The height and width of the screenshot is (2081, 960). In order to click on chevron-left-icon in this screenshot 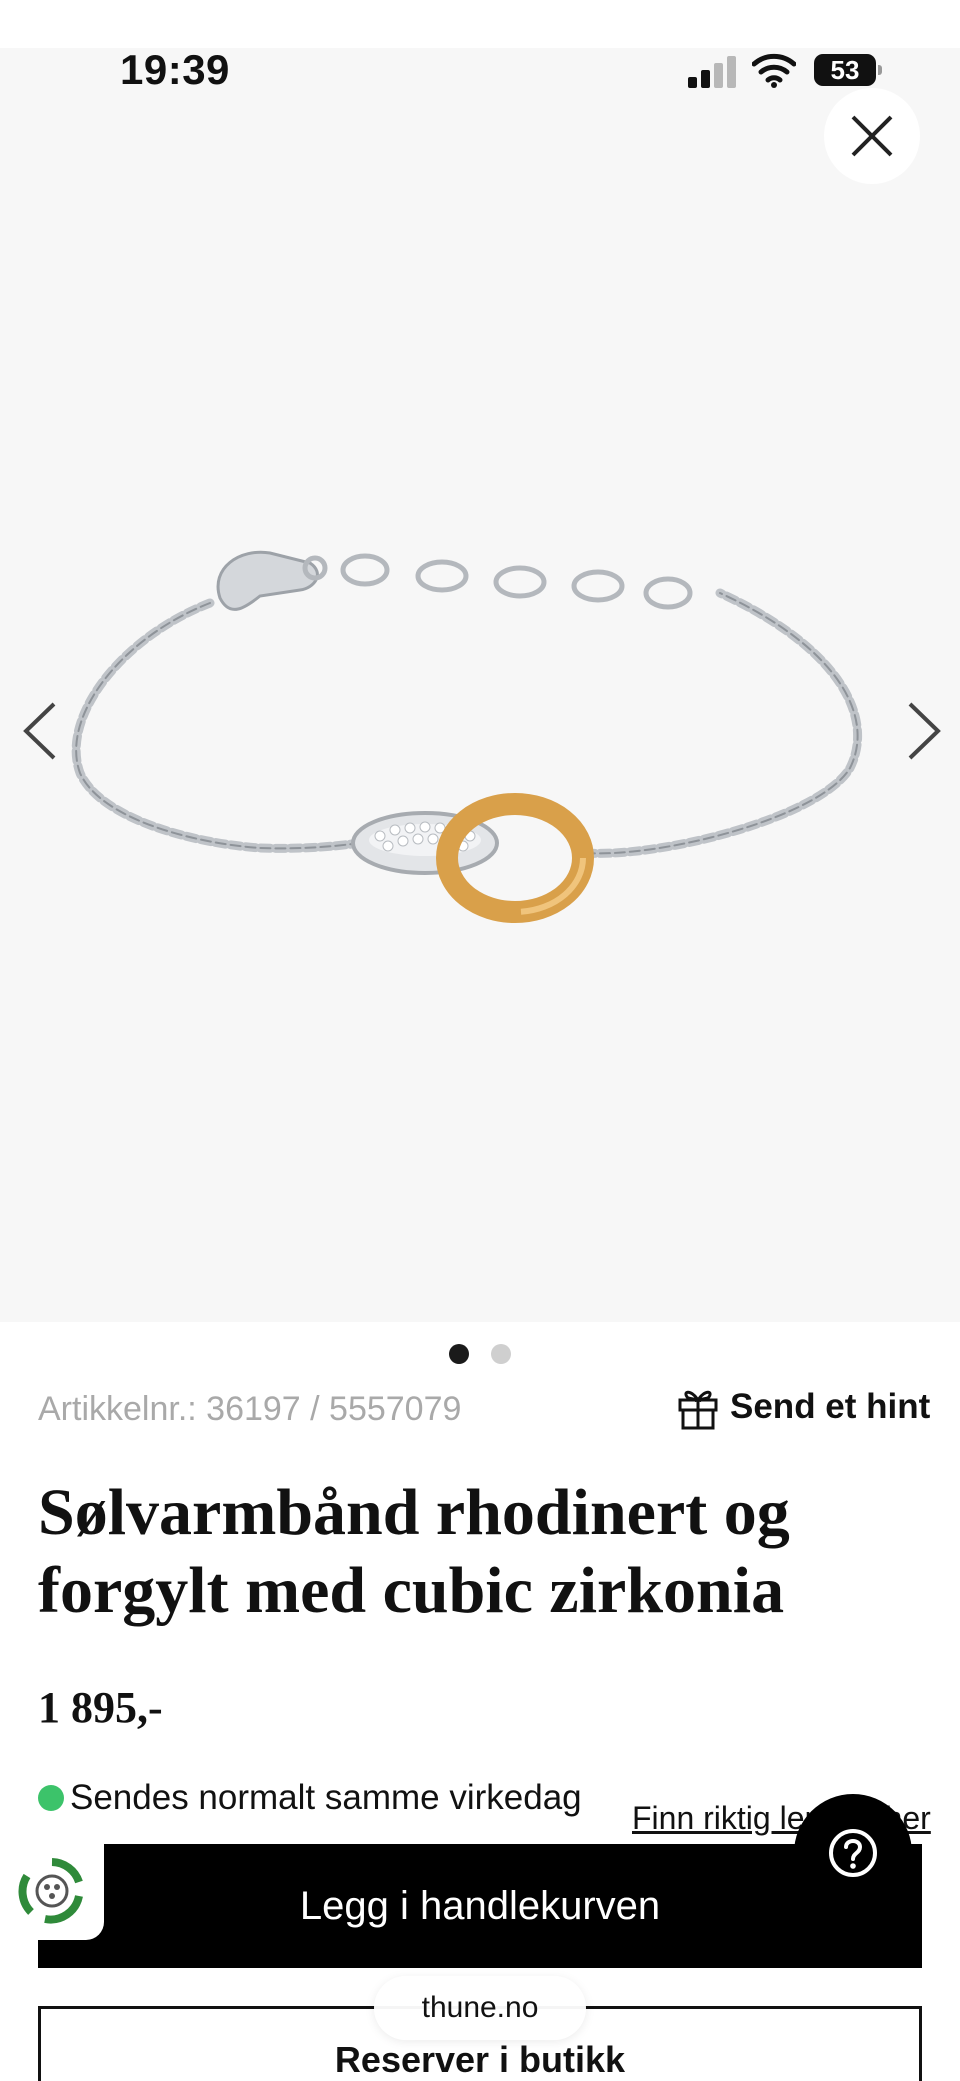, I will do `click(39, 731)`.